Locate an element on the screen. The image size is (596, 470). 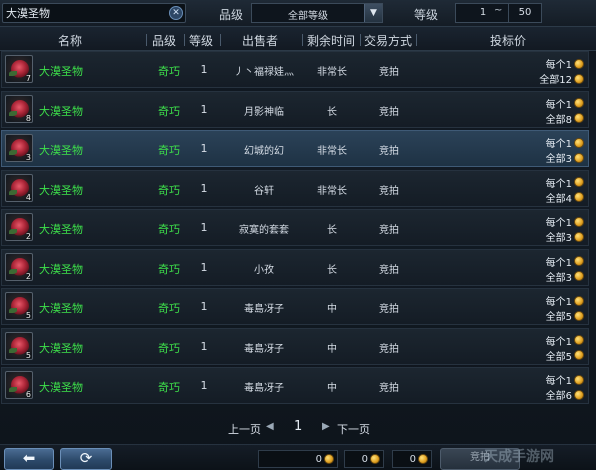
level-max-input: 50 is located at coordinates (525, 13).